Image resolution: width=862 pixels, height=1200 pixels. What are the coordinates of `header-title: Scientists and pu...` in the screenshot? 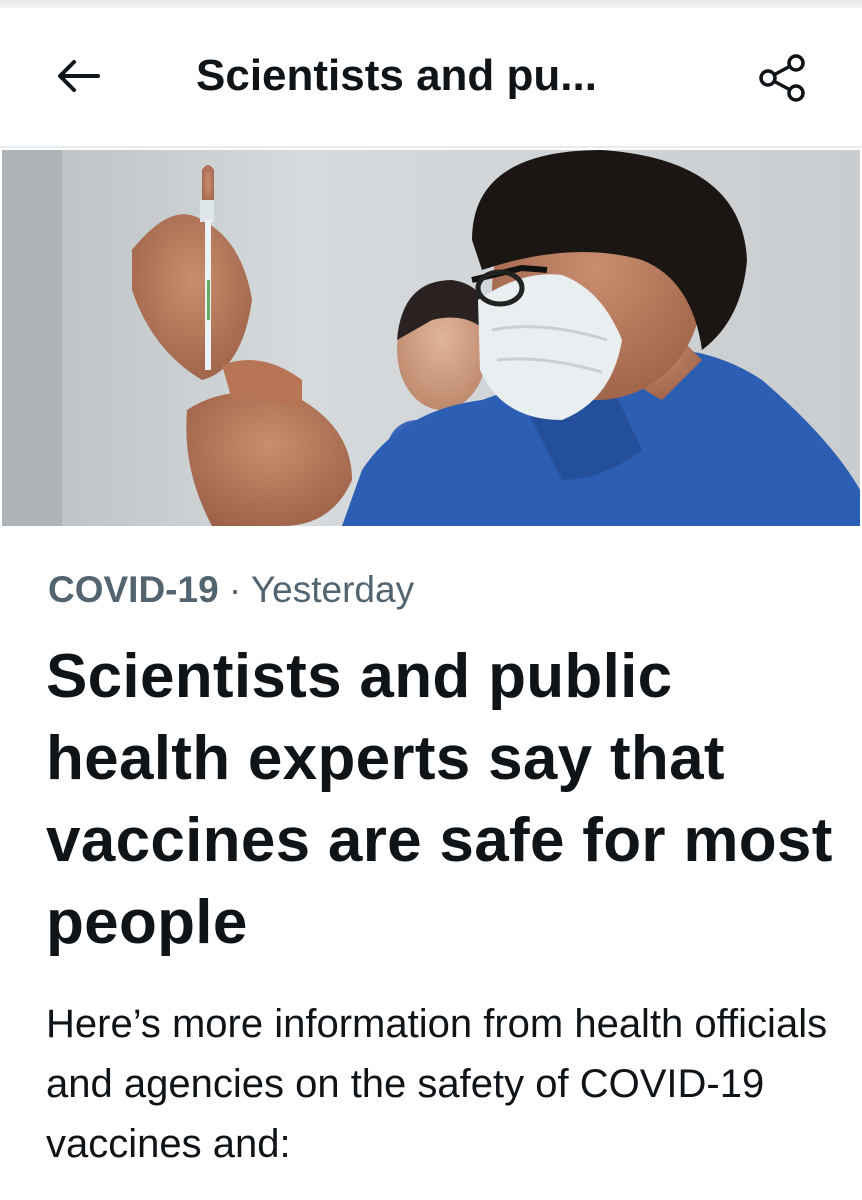 It's located at (396, 75).